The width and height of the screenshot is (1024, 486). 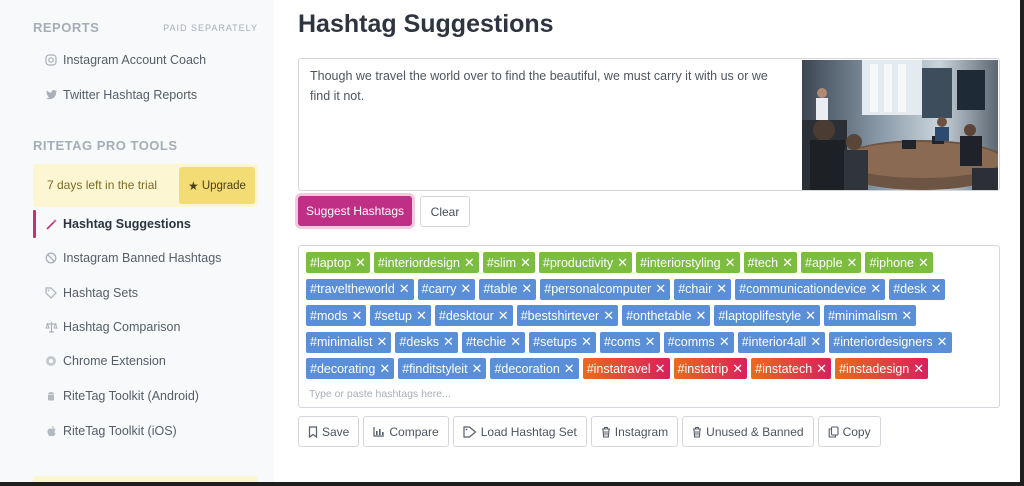 What do you see at coordinates (338, 262) in the screenshot?
I see `hashtag-chip: #laptop ✕` at bounding box center [338, 262].